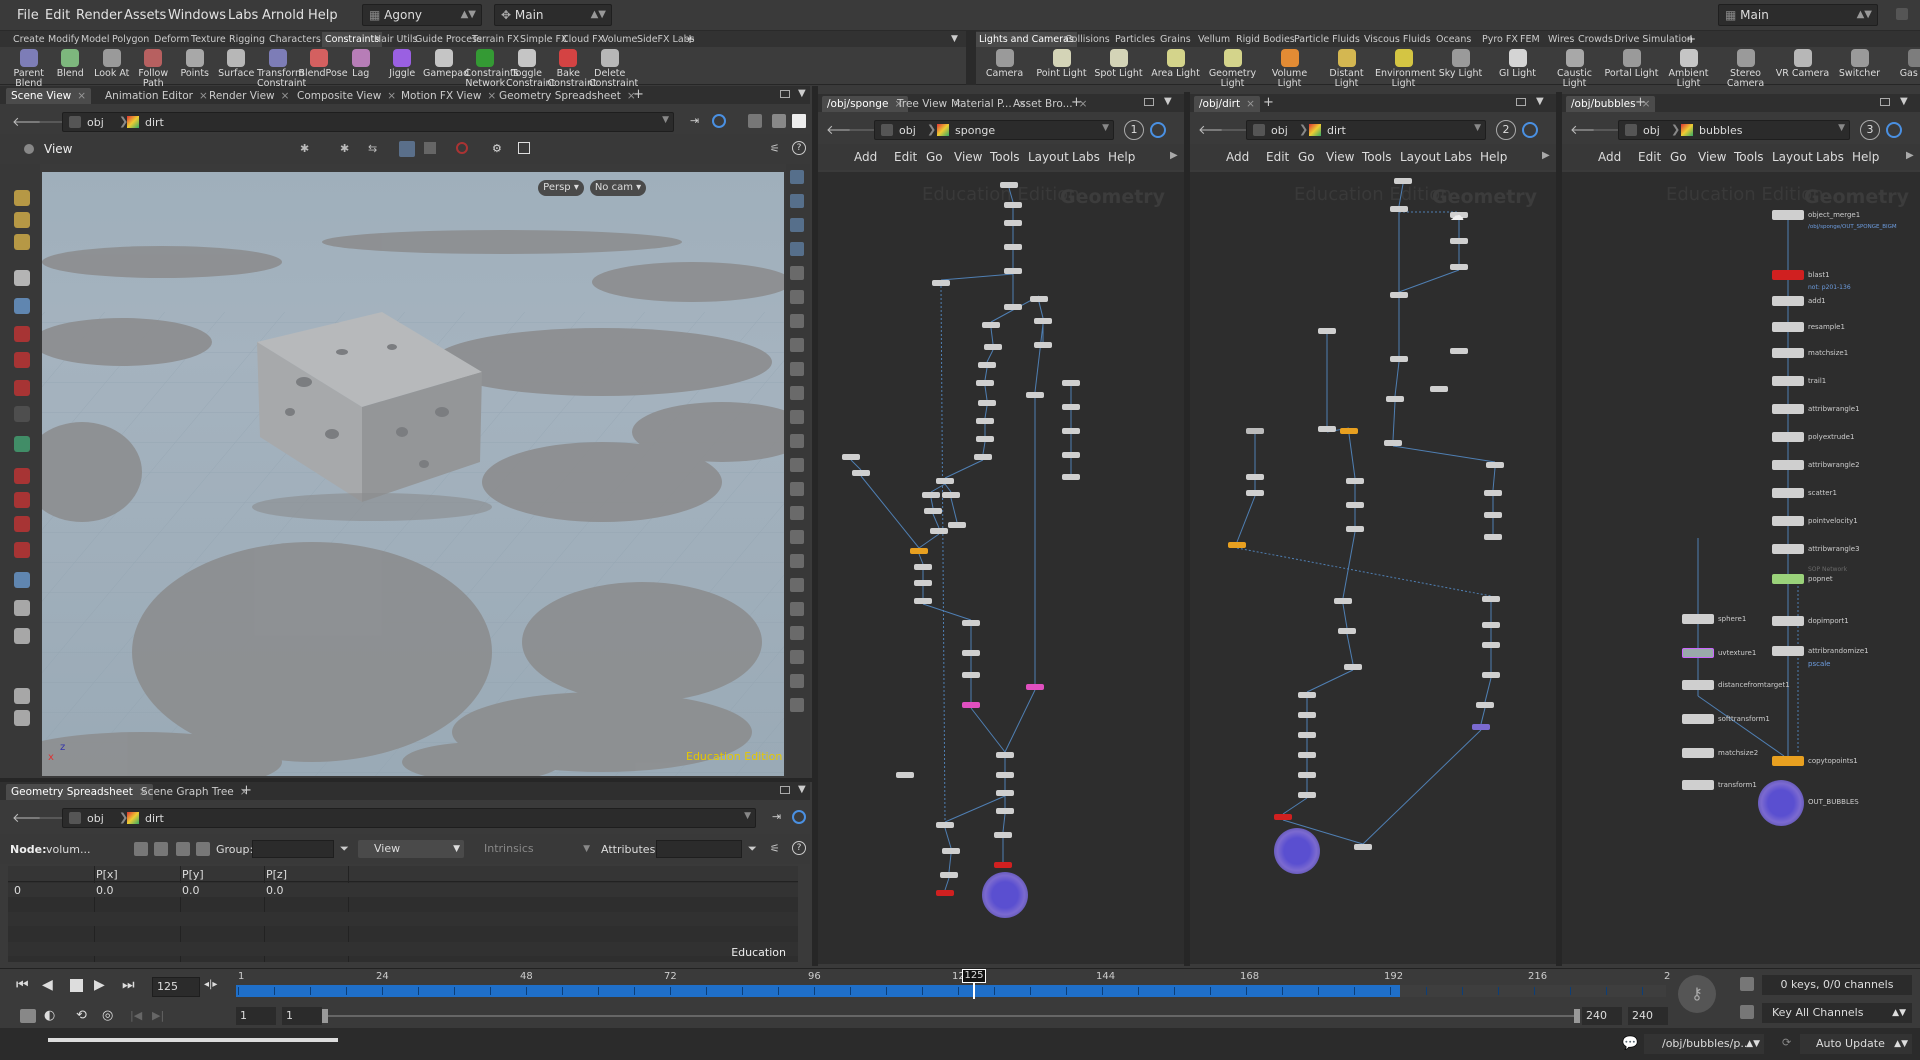 Image resolution: width=1920 pixels, height=1060 pixels. Describe the element at coordinates (183, 849) in the screenshot. I see `primitives-icon` at that location.